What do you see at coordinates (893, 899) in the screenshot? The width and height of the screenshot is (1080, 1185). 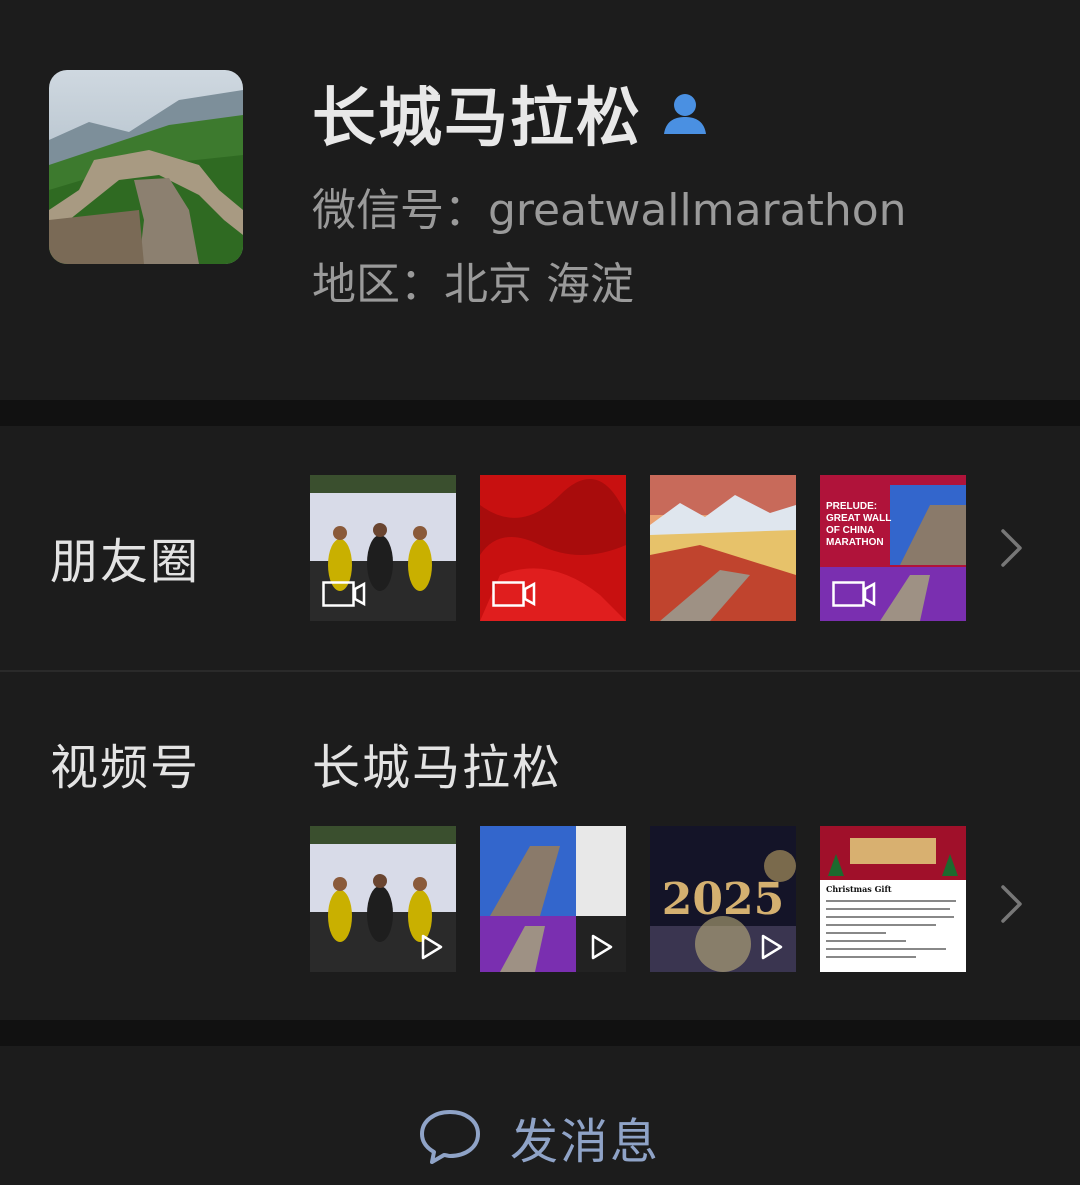 I see `channels-thumb-4: Christmas Gift` at bounding box center [893, 899].